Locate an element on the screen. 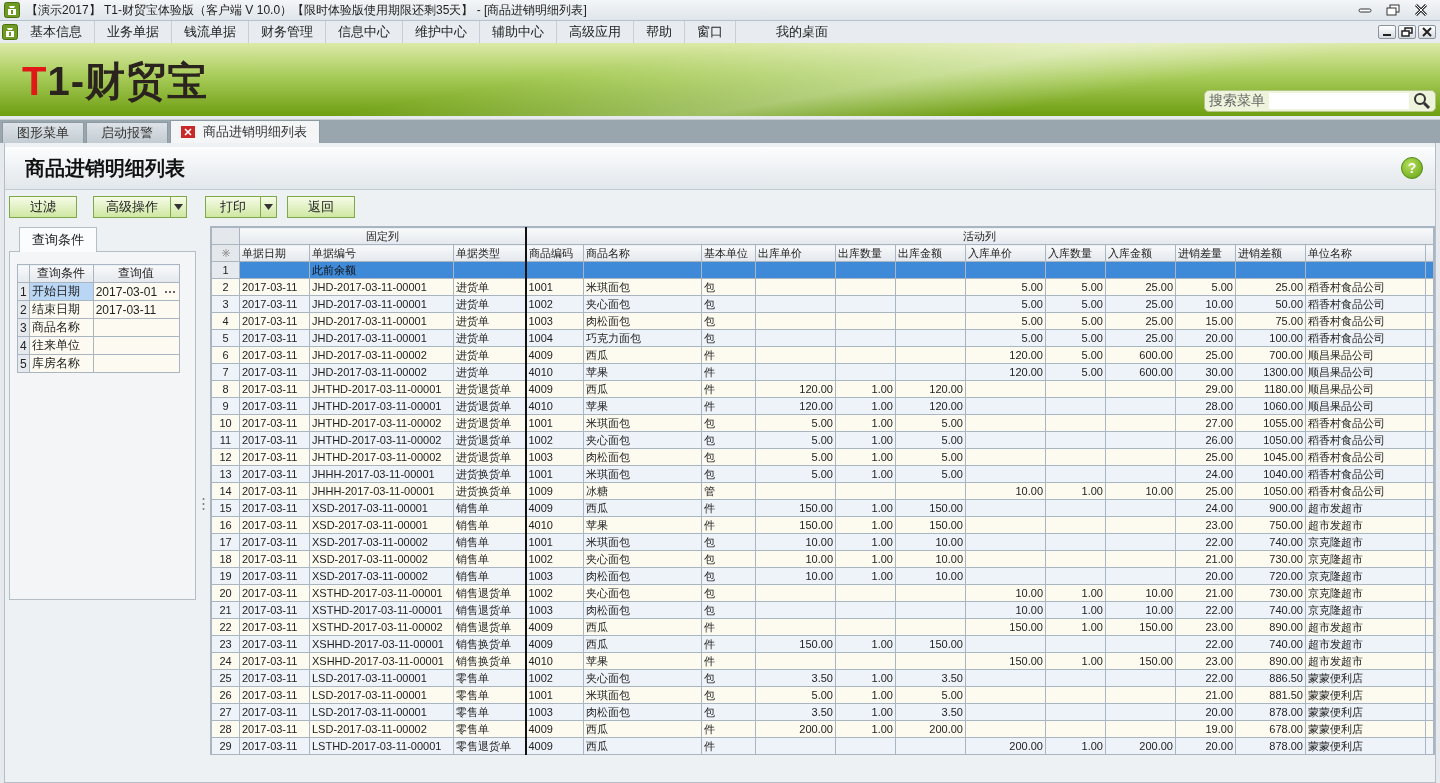 The height and width of the screenshot is (783, 1440). document-tab: 启动报警 is located at coordinates (127, 132).